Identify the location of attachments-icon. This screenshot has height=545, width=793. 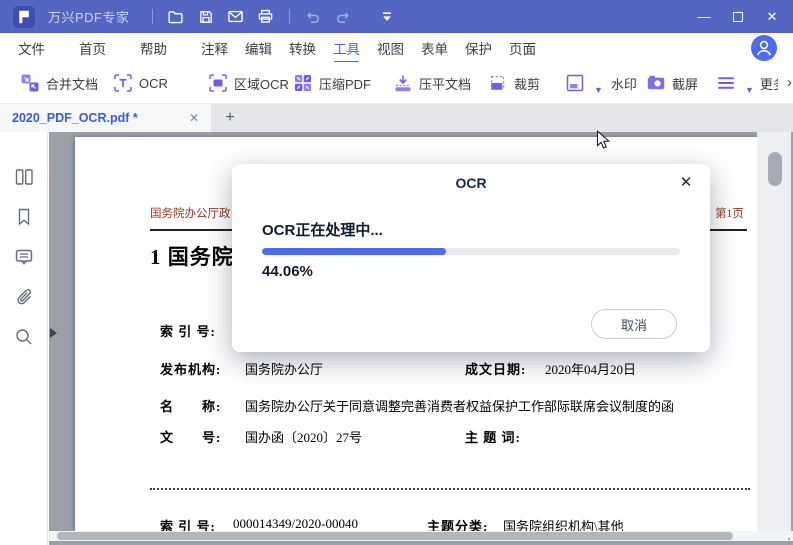
(25, 298).